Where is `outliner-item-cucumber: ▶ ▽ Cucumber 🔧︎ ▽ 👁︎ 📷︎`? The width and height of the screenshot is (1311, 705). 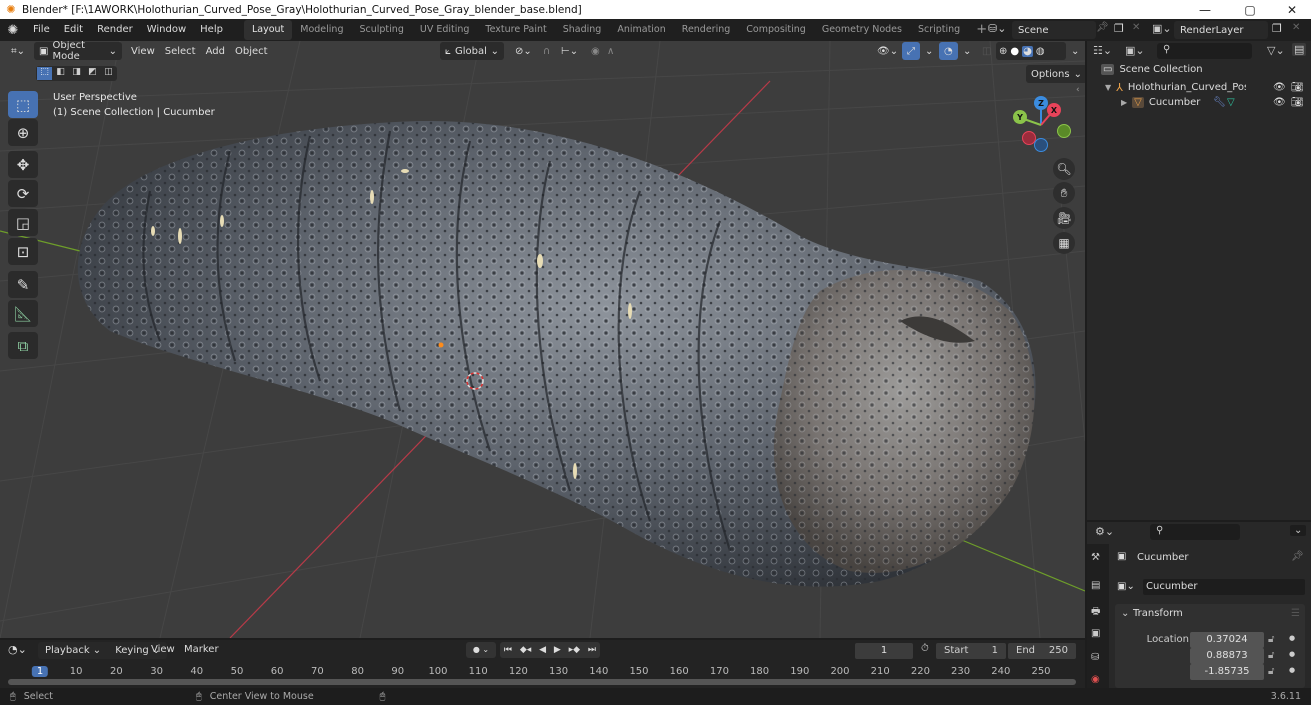 outliner-item-cucumber: ▶ ▽ Cucumber 🔧︎ ▽ 👁︎ 📷︎ is located at coordinates (1213, 102).